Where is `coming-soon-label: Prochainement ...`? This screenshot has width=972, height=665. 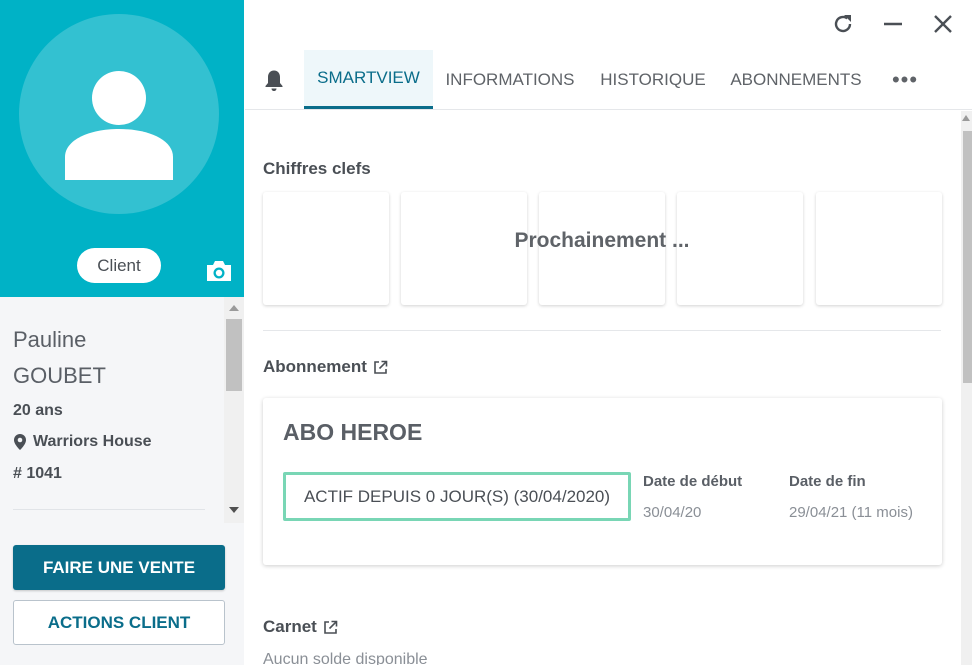 coming-soon-label: Prochainement ... is located at coordinates (602, 240).